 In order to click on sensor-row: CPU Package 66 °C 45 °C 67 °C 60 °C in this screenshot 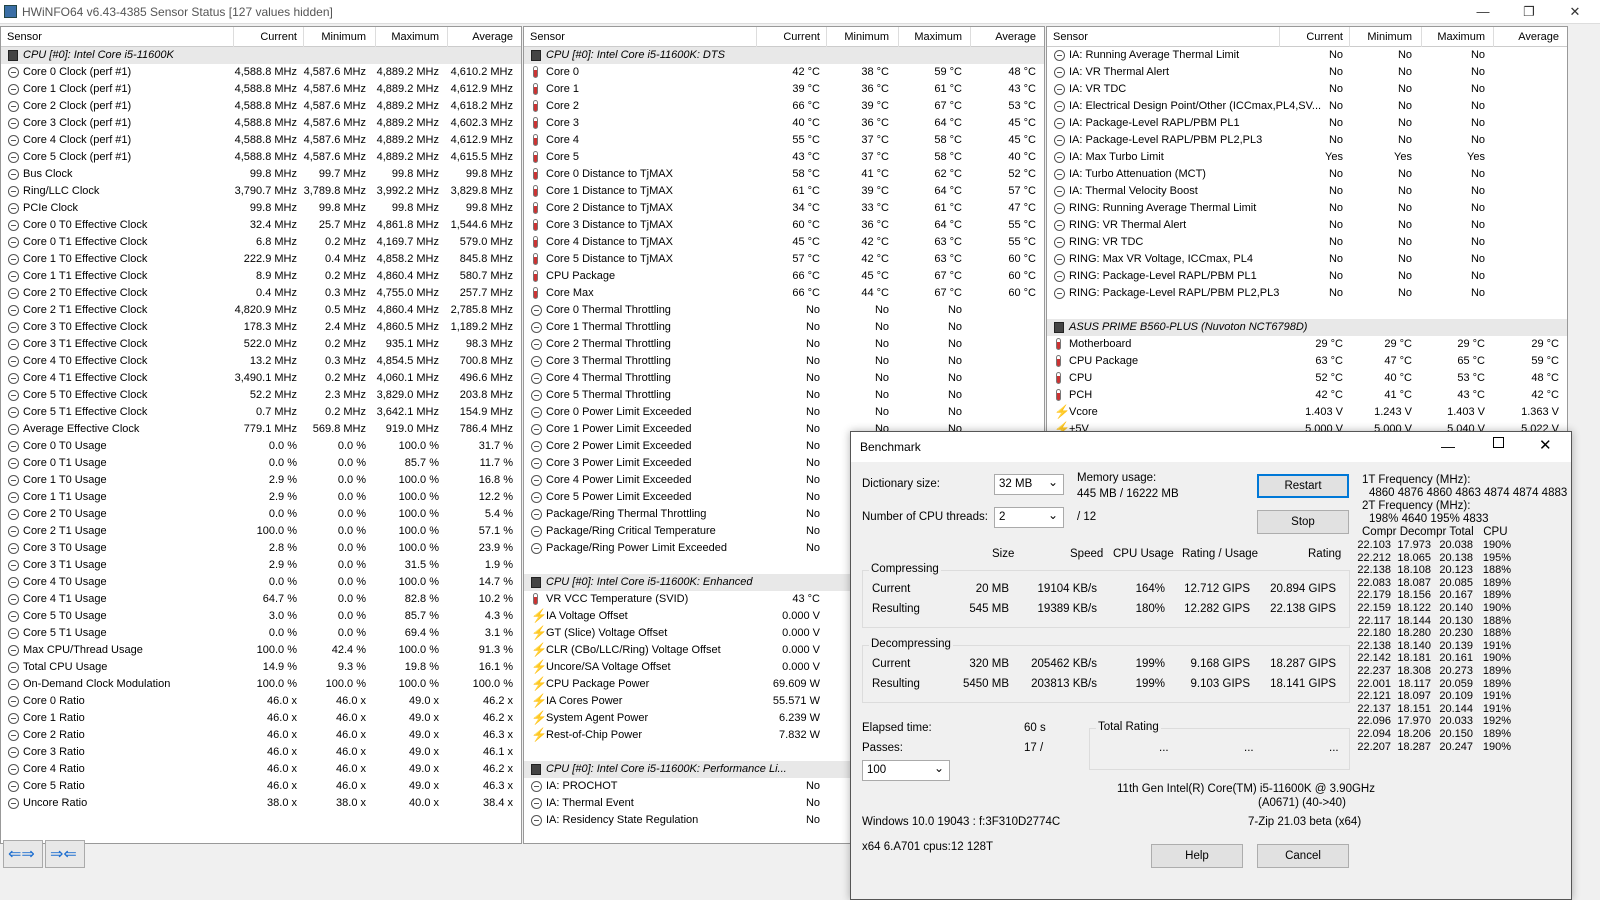, I will do `click(784, 276)`.